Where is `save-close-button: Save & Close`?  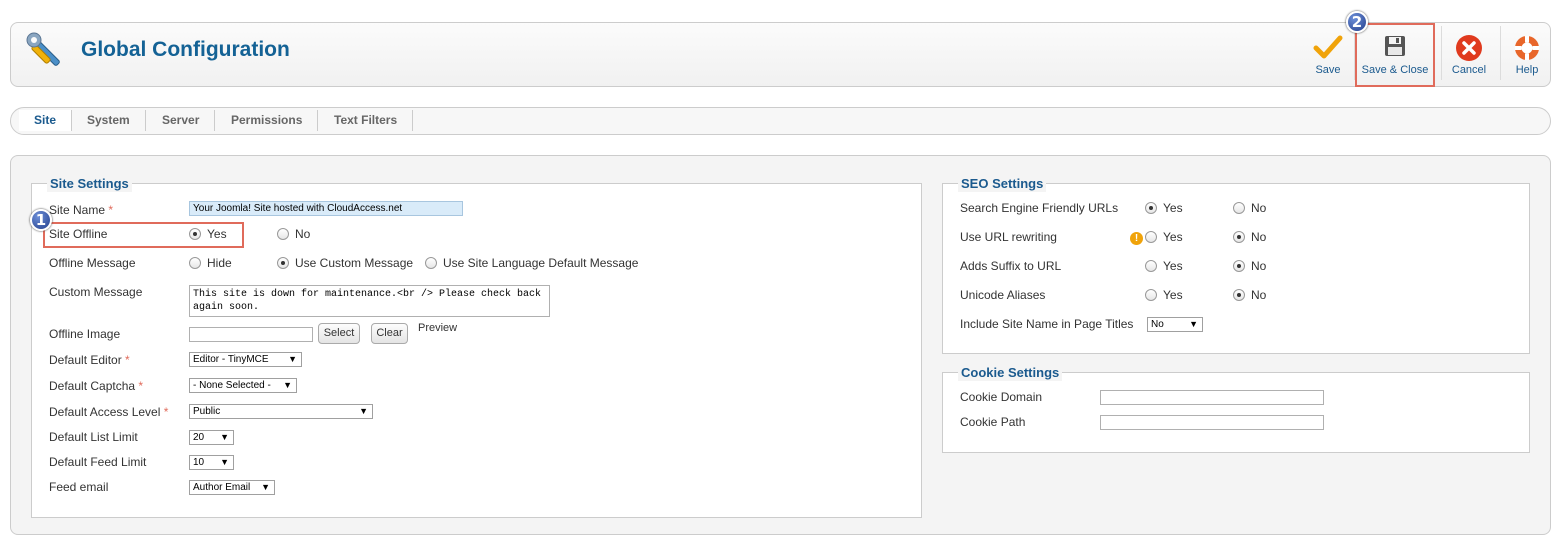
save-close-button: Save & Close is located at coordinates (1395, 55).